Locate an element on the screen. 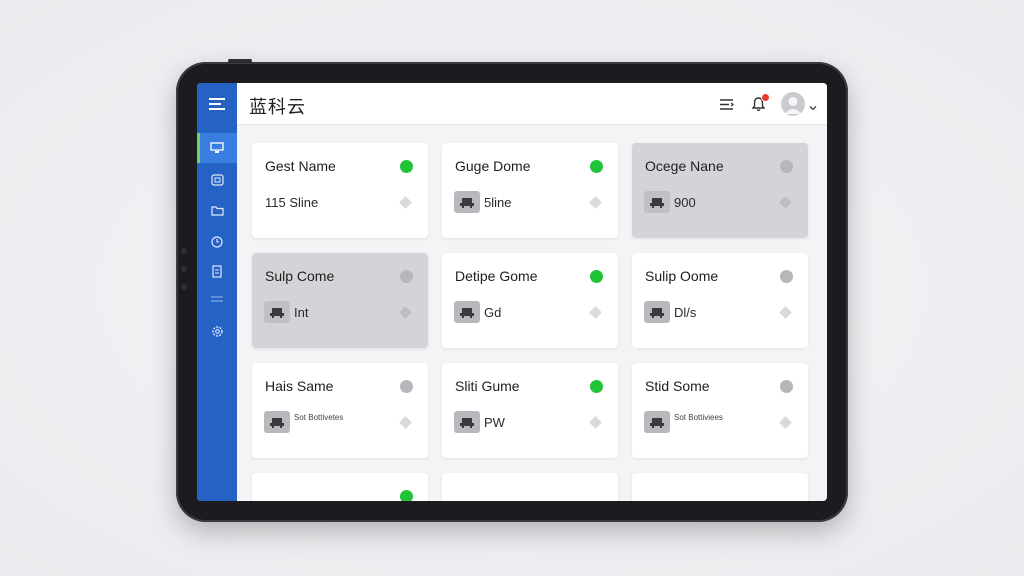  device-name: Sulip Oome is located at coordinates (682, 276).